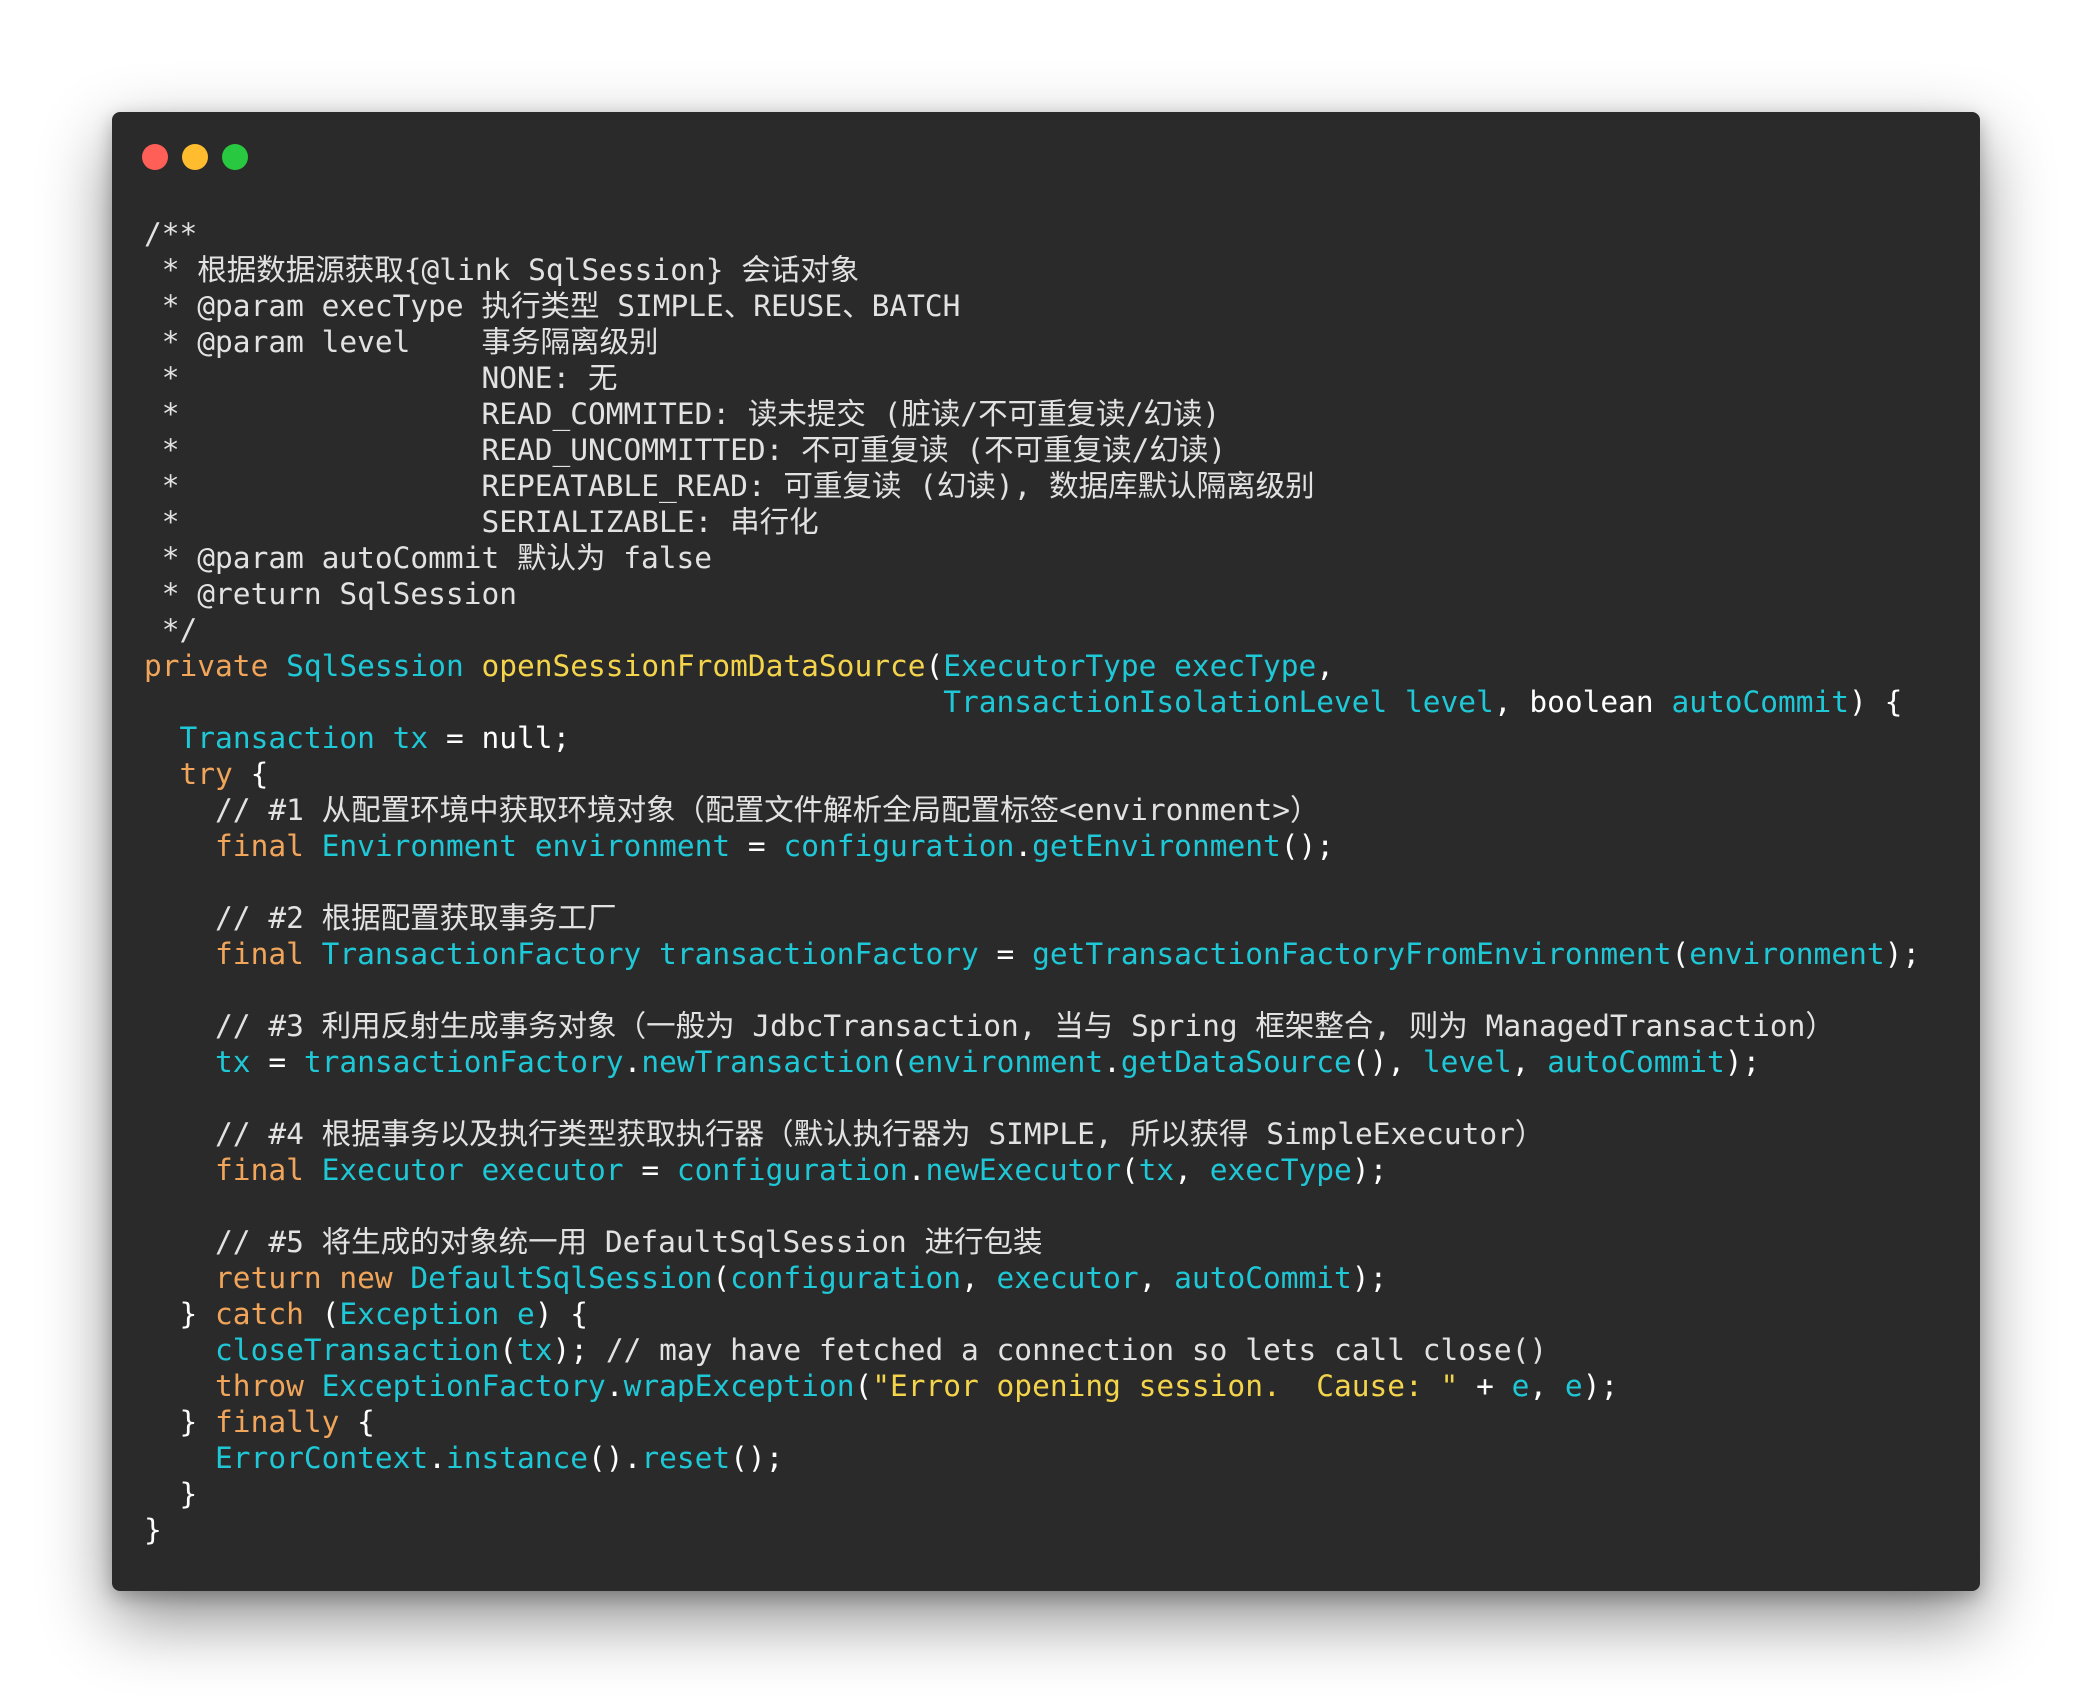 The height and width of the screenshot is (1704, 2092). Describe the element at coordinates (1032, 594) in the screenshot. I see `code-line: * @return SqlSession` at that location.